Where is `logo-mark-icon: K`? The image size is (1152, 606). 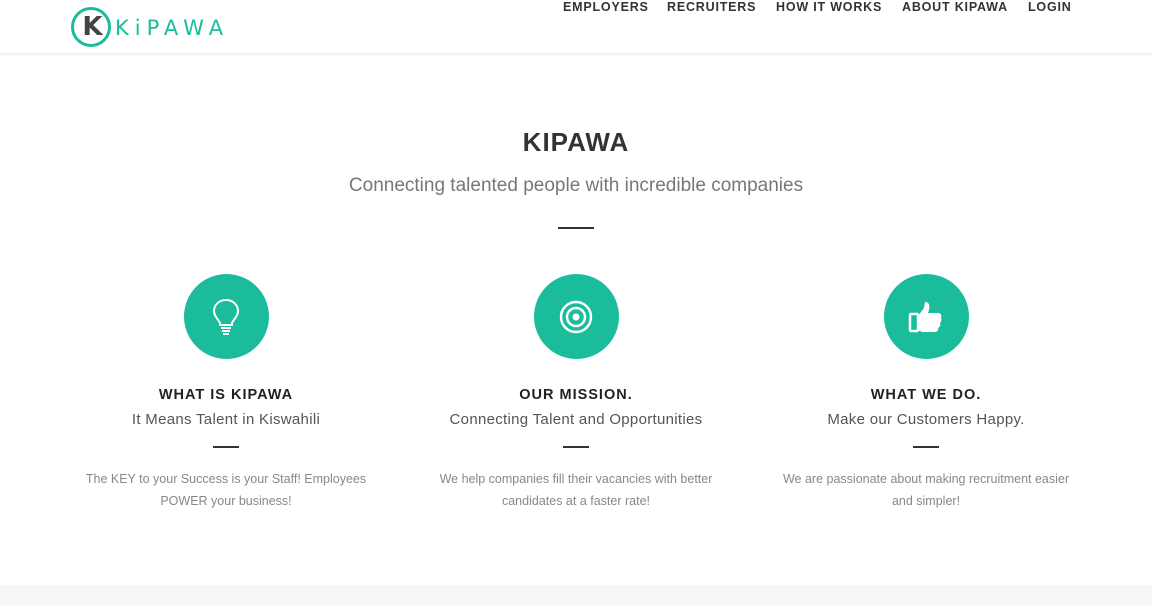
logo-mark-icon: K is located at coordinates (91, 27).